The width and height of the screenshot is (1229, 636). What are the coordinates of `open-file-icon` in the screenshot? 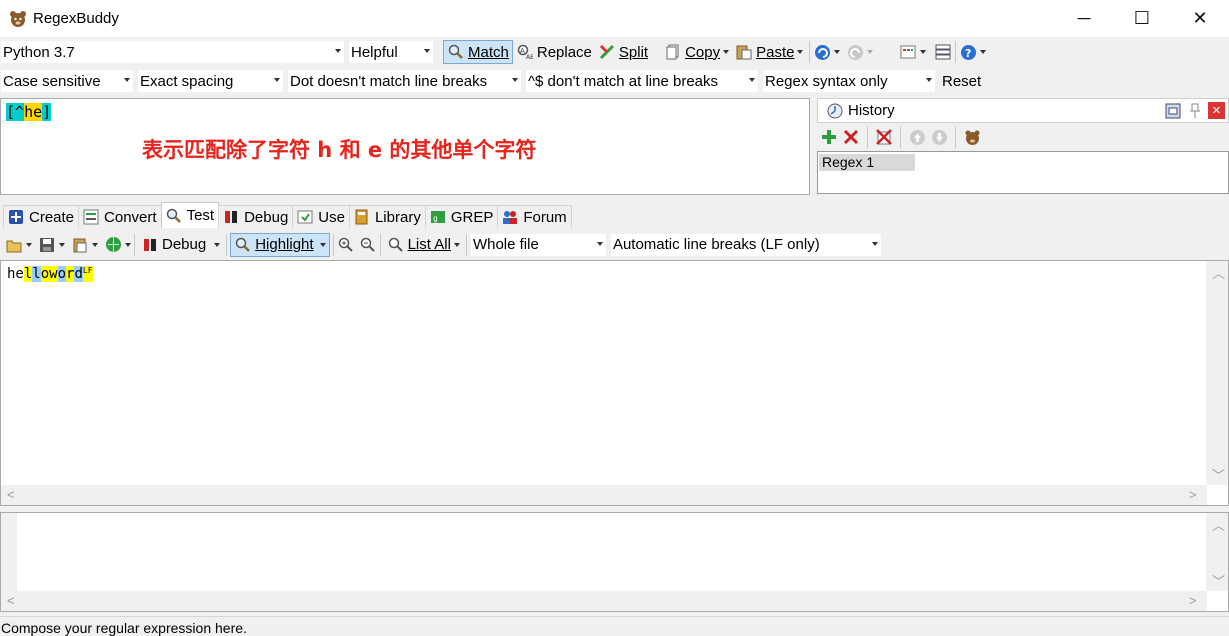 It's located at (14, 245).